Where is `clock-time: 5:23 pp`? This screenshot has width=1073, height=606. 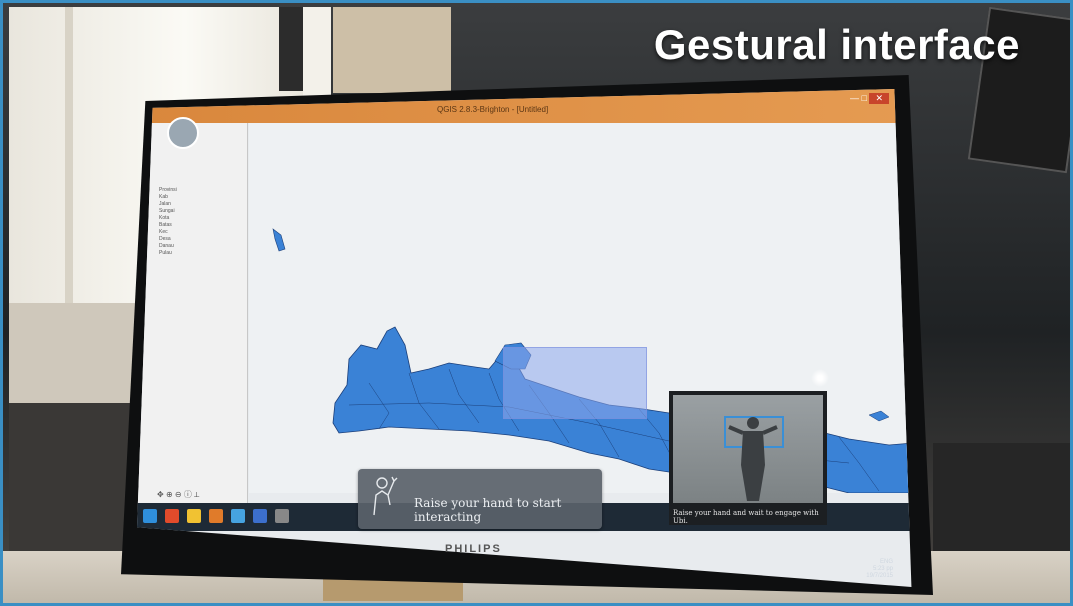
clock-time: 5:23 pp is located at coordinates (883, 569).